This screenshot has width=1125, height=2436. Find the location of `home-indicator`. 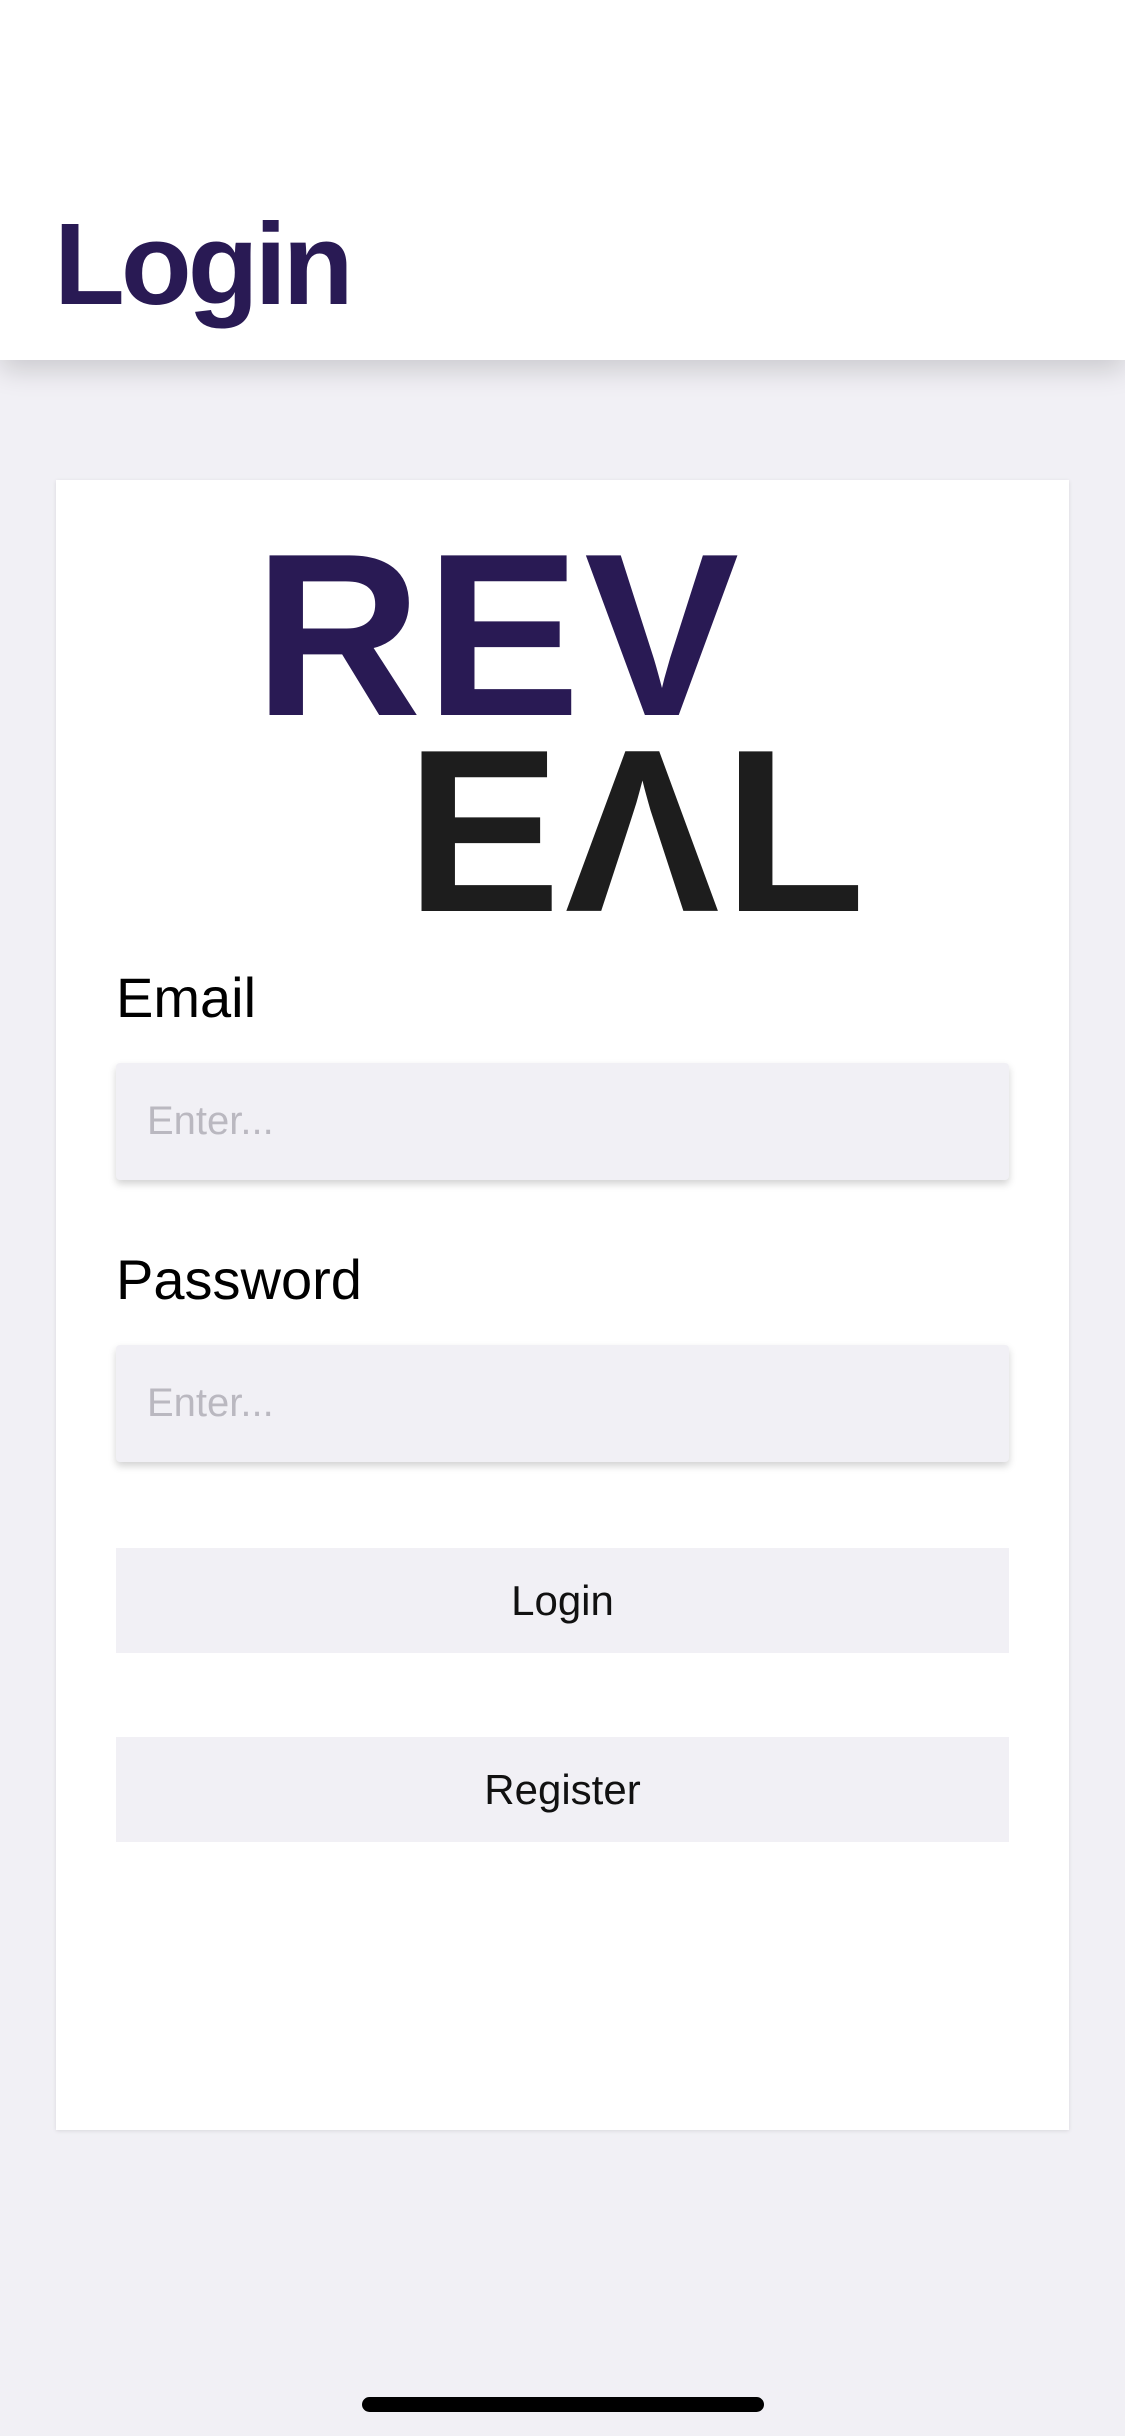

home-indicator is located at coordinates (563, 2404).